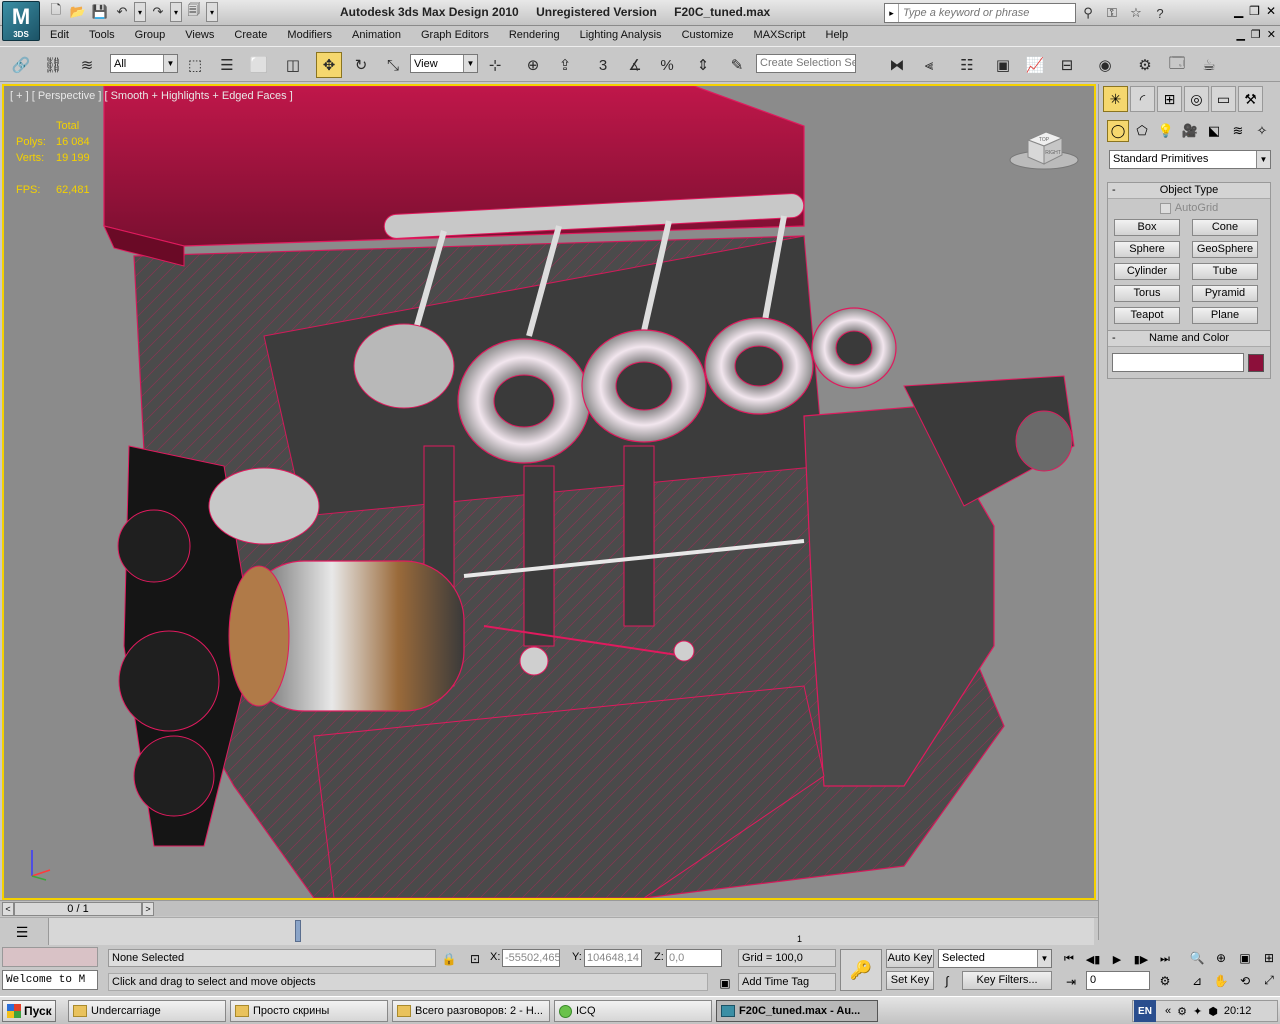 The image size is (1280, 1024). I want to click on favorites-star-icon: ☆, so click(1136, 13).